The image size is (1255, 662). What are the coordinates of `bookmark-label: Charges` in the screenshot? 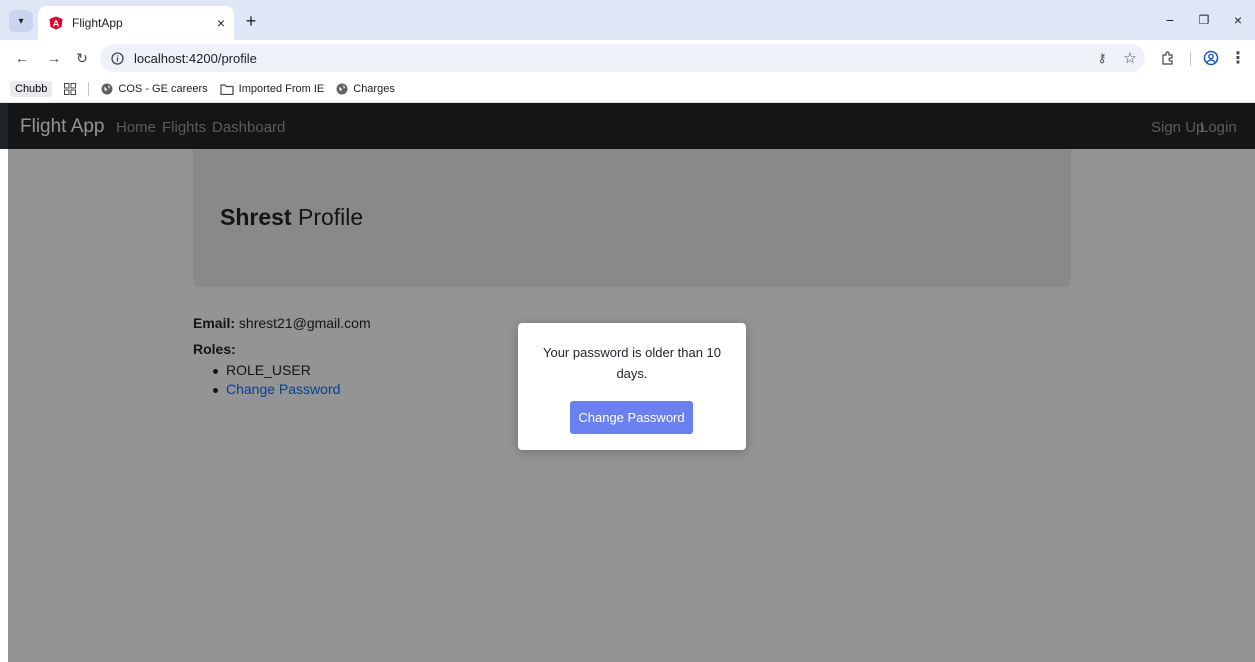 It's located at (374, 89).